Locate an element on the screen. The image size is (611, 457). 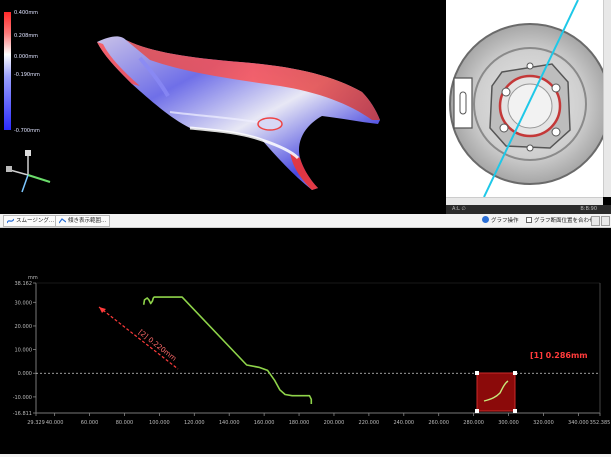
sync-checkbox-box is located at coordinates (529, 220).